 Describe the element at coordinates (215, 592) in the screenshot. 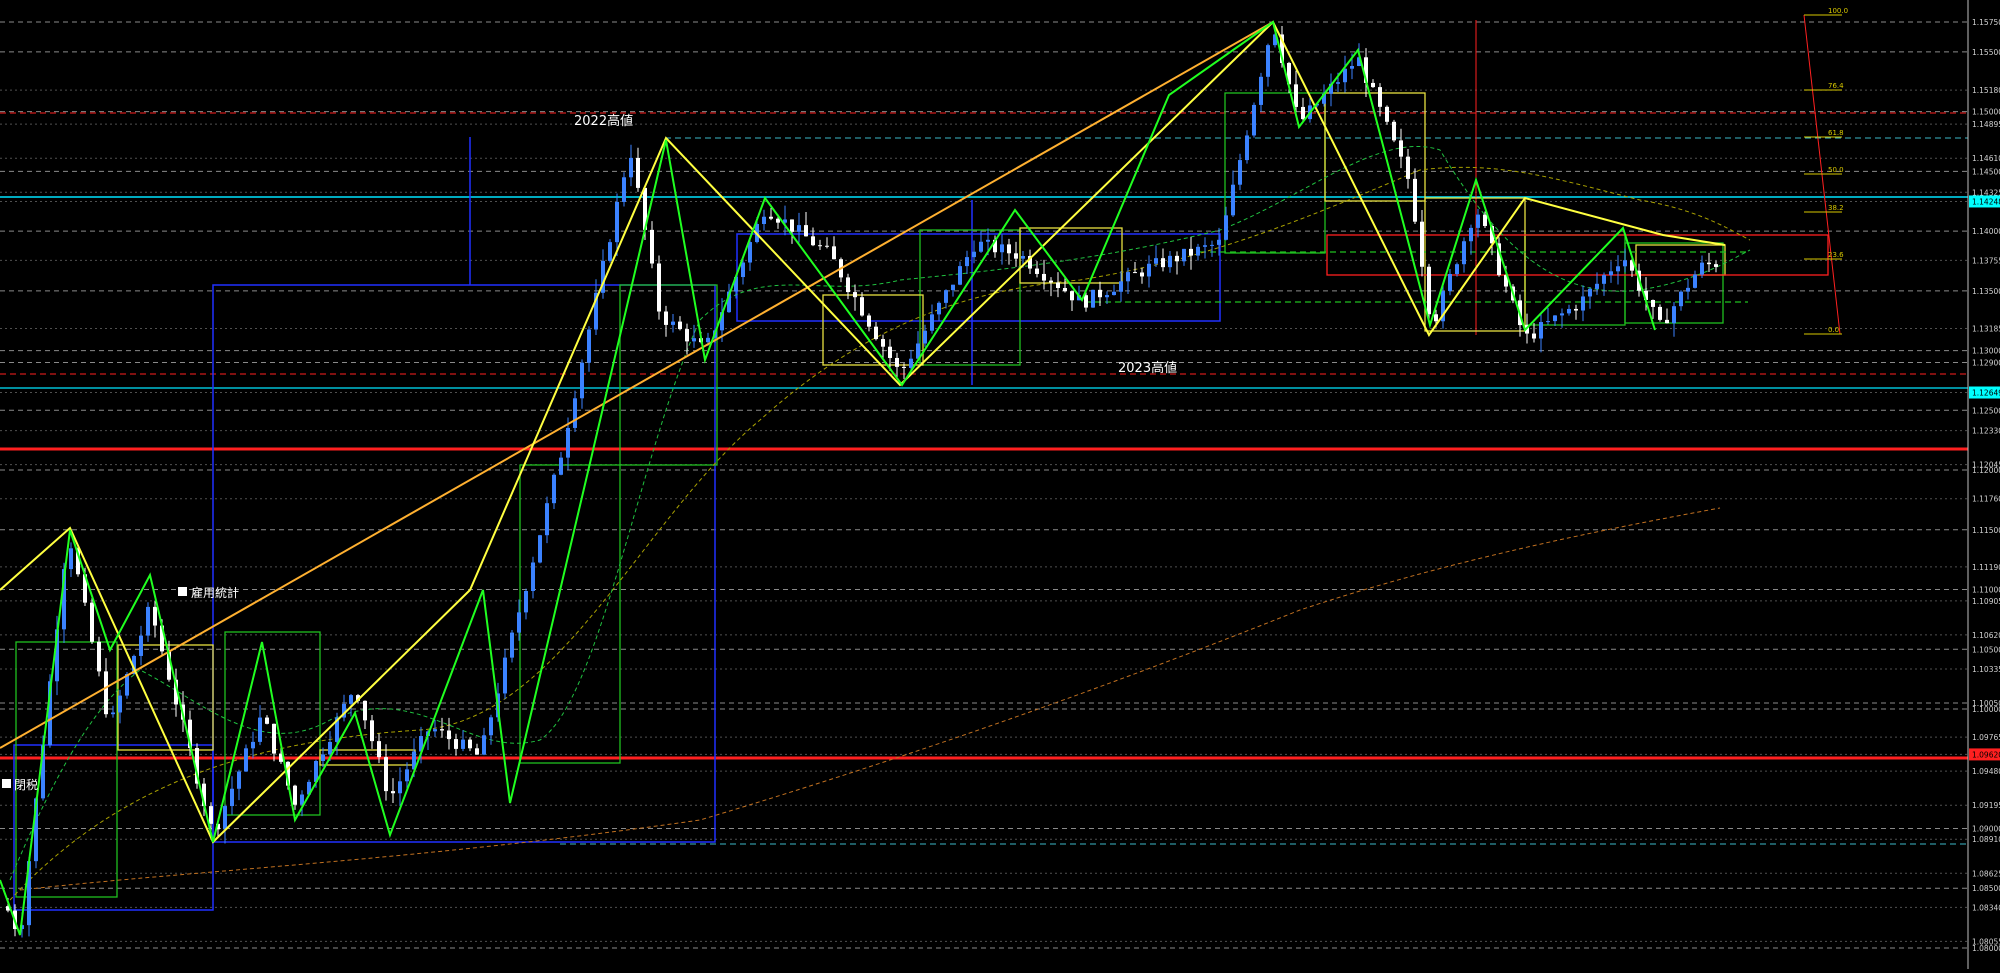

I see `annotation-employment-stats: 雇用統計` at that location.